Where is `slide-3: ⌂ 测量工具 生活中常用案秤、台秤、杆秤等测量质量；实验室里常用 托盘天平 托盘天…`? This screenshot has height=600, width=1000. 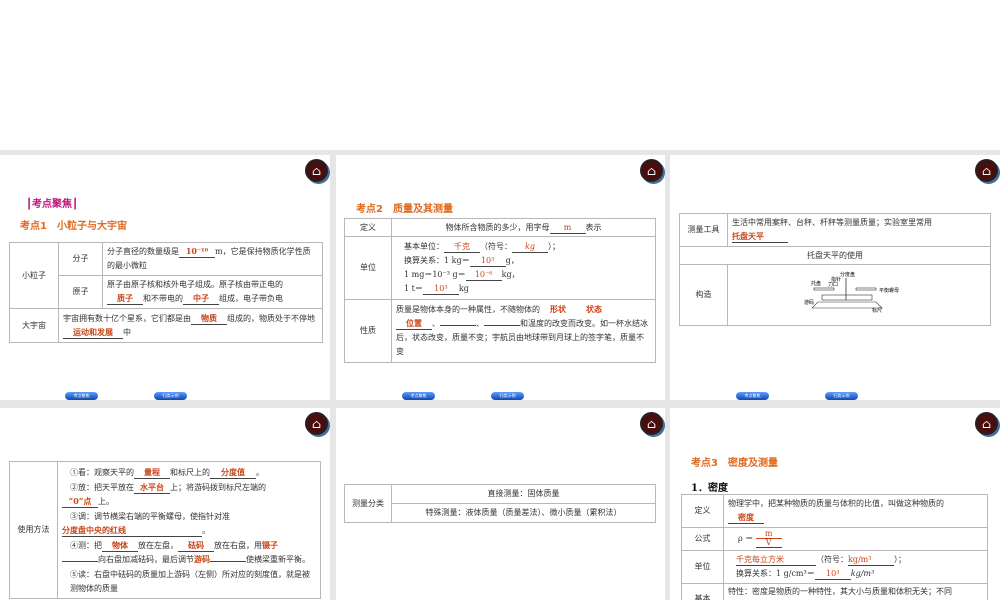
slide-3: ⌂ 测量工具 生活中常用案秤、台秤、杆秤等测量质量；实验室里常用 托盘天平 托盘天… is located at coordinates (835, 277).